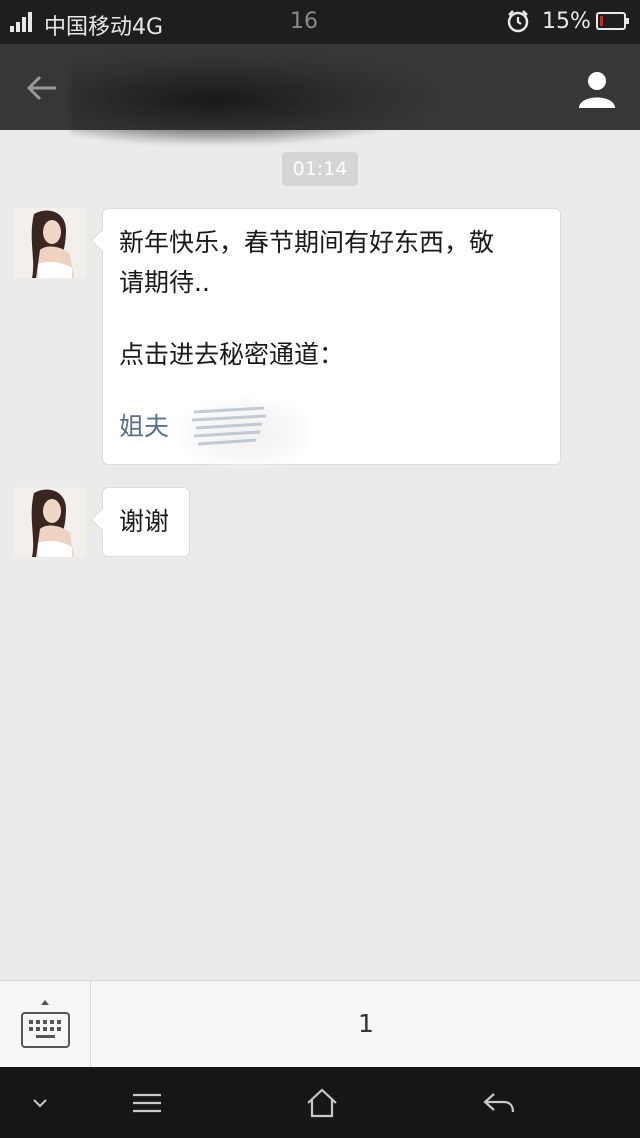  Describe the element at coordinates (40, 1103) in the screenshot. I see `chevron-down-icon` at that location.